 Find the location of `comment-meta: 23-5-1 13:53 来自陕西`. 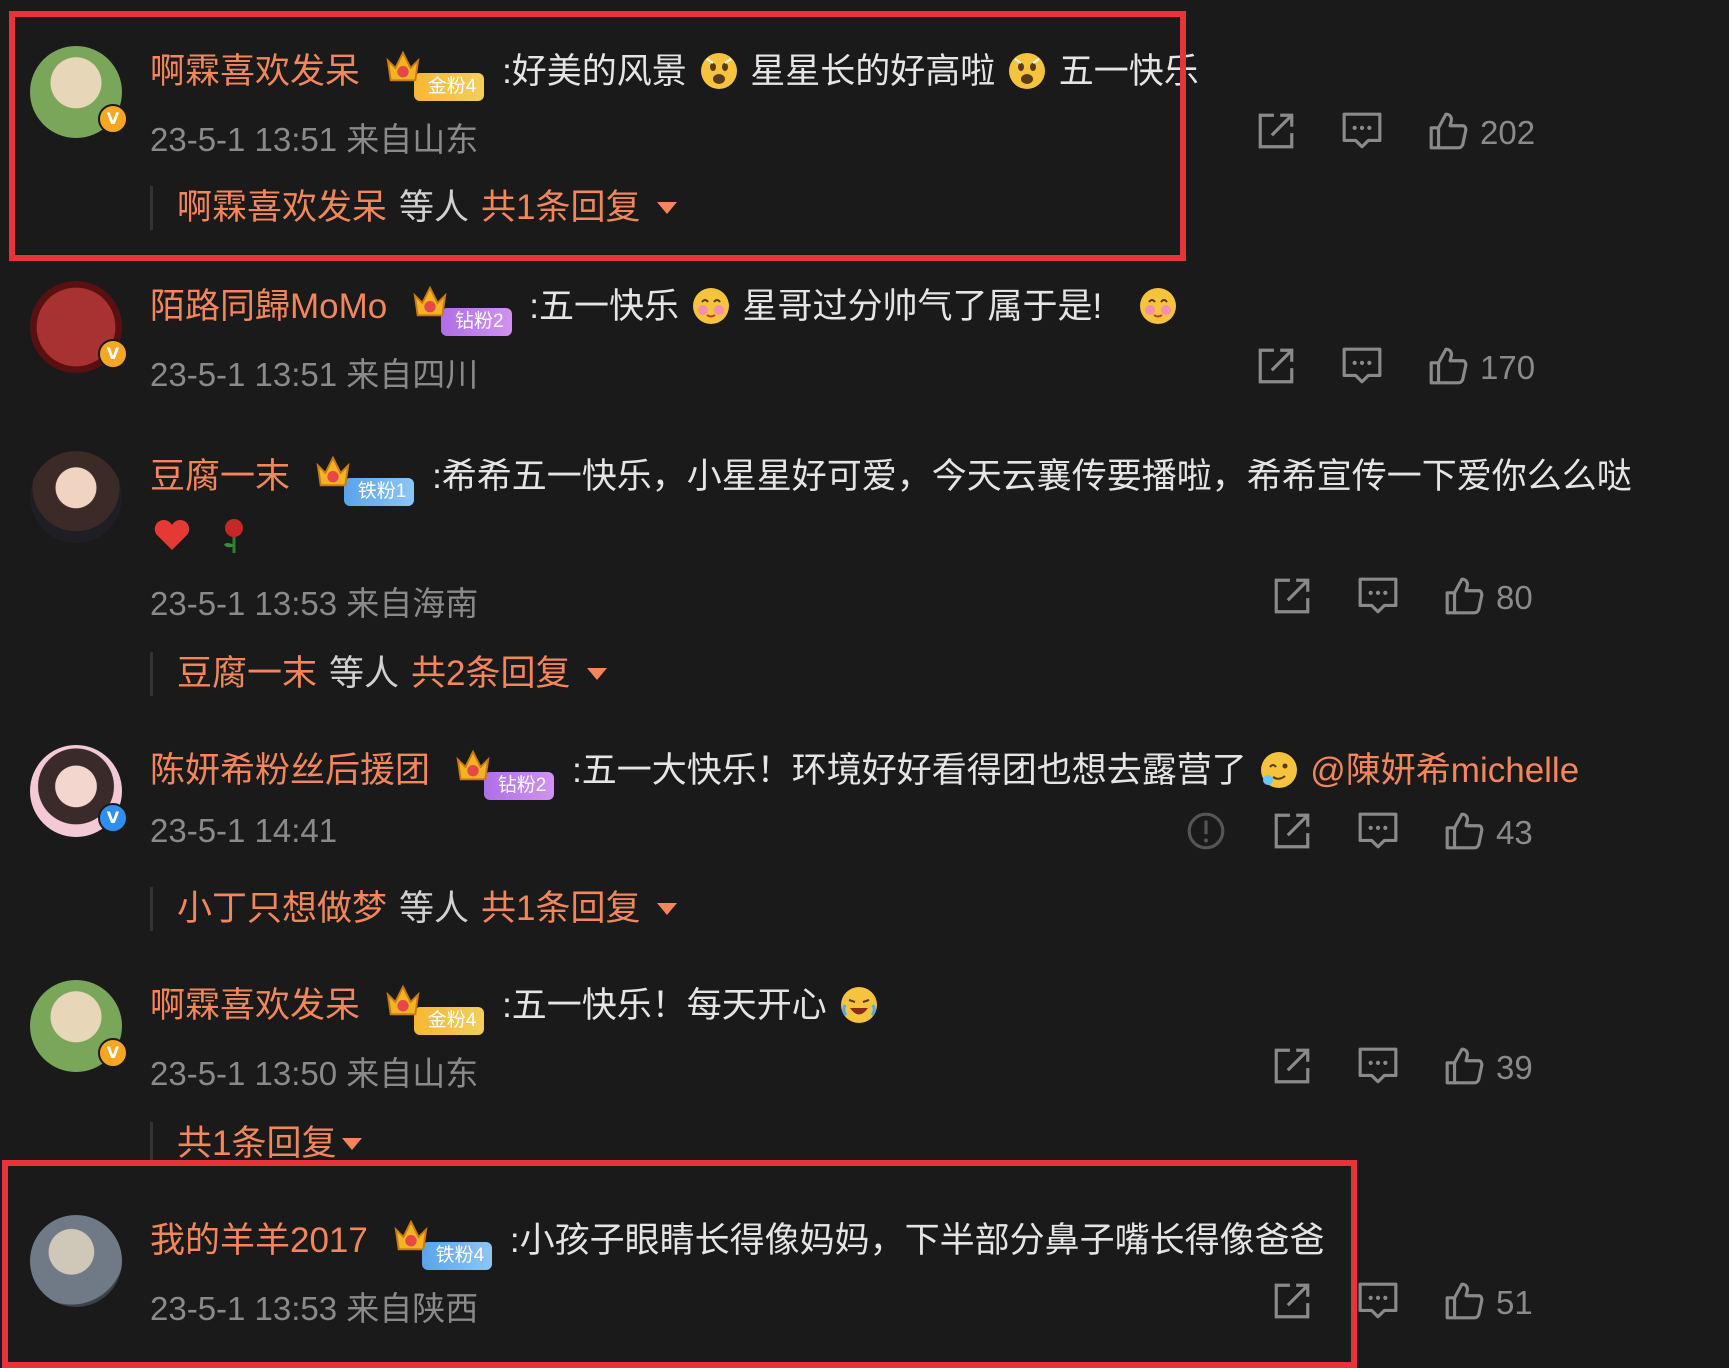

comment-meta: 23-5-1 13:53 来自陕西 is located at coordinates (314, 1308).